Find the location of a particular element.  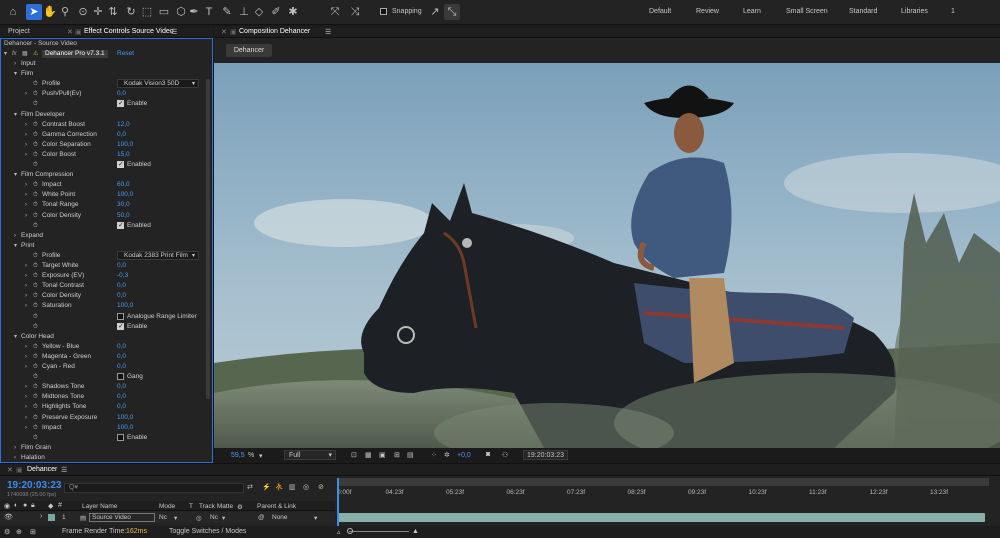

layer-mode: Nc is located at coordinates (163, 517).